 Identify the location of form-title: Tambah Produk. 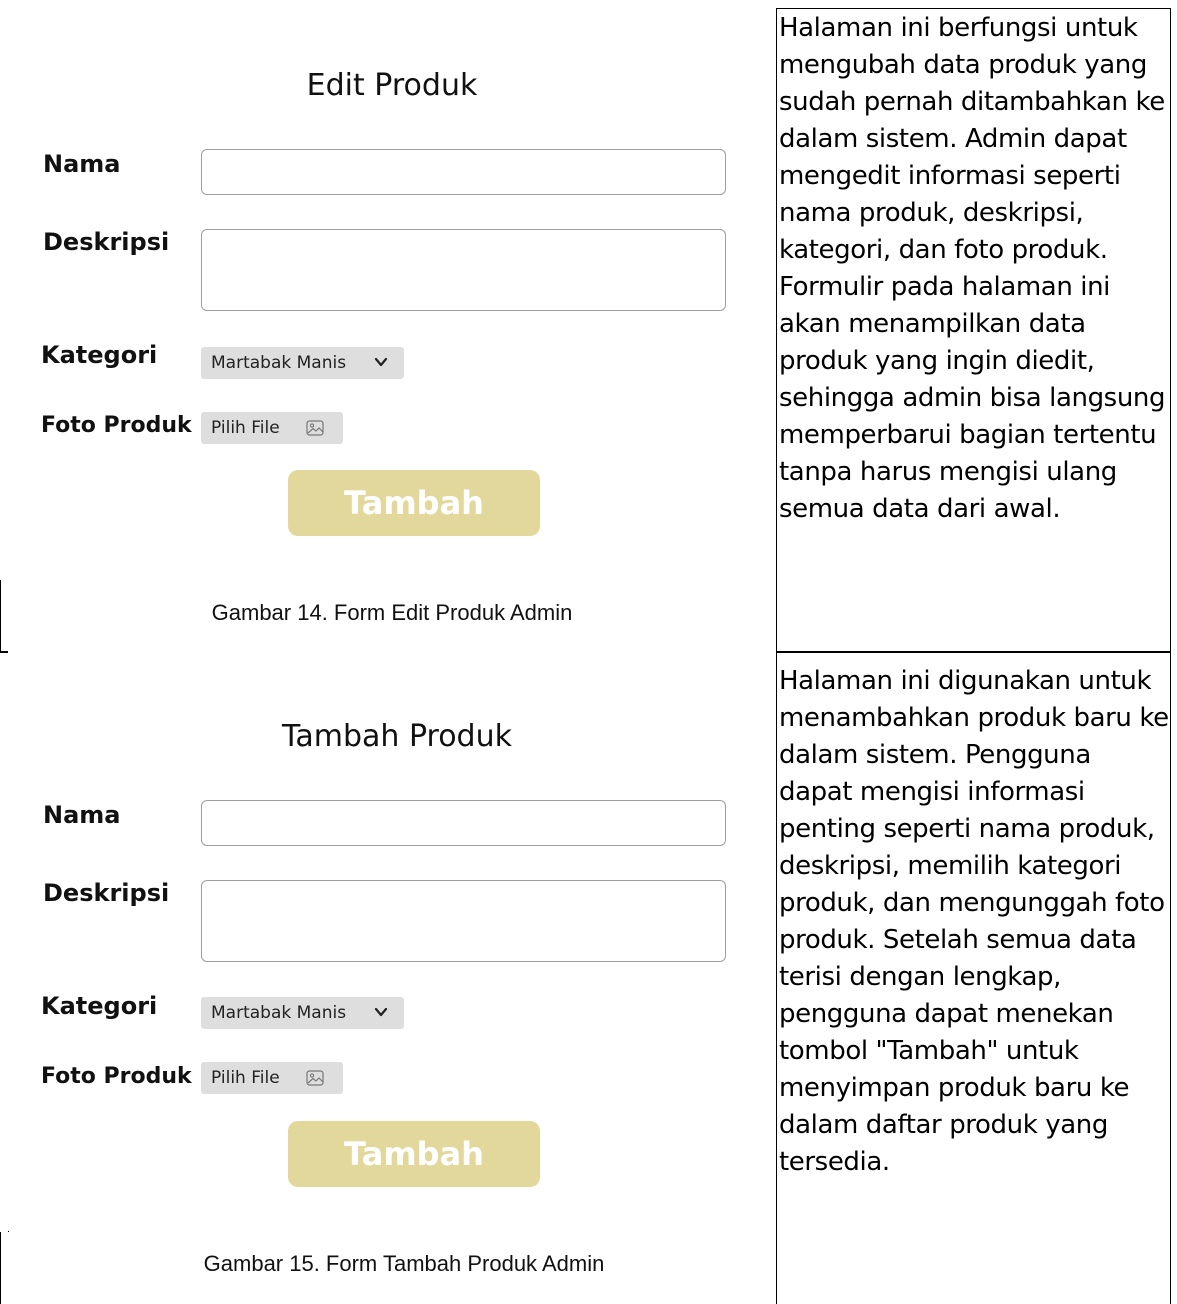
(397, 736).